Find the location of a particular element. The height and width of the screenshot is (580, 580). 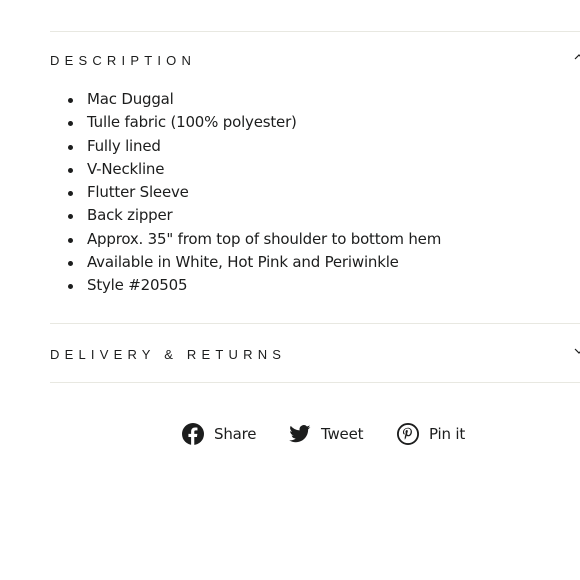

description-accordion-header: DESCRIPTION is located at coordinates (315, 60).